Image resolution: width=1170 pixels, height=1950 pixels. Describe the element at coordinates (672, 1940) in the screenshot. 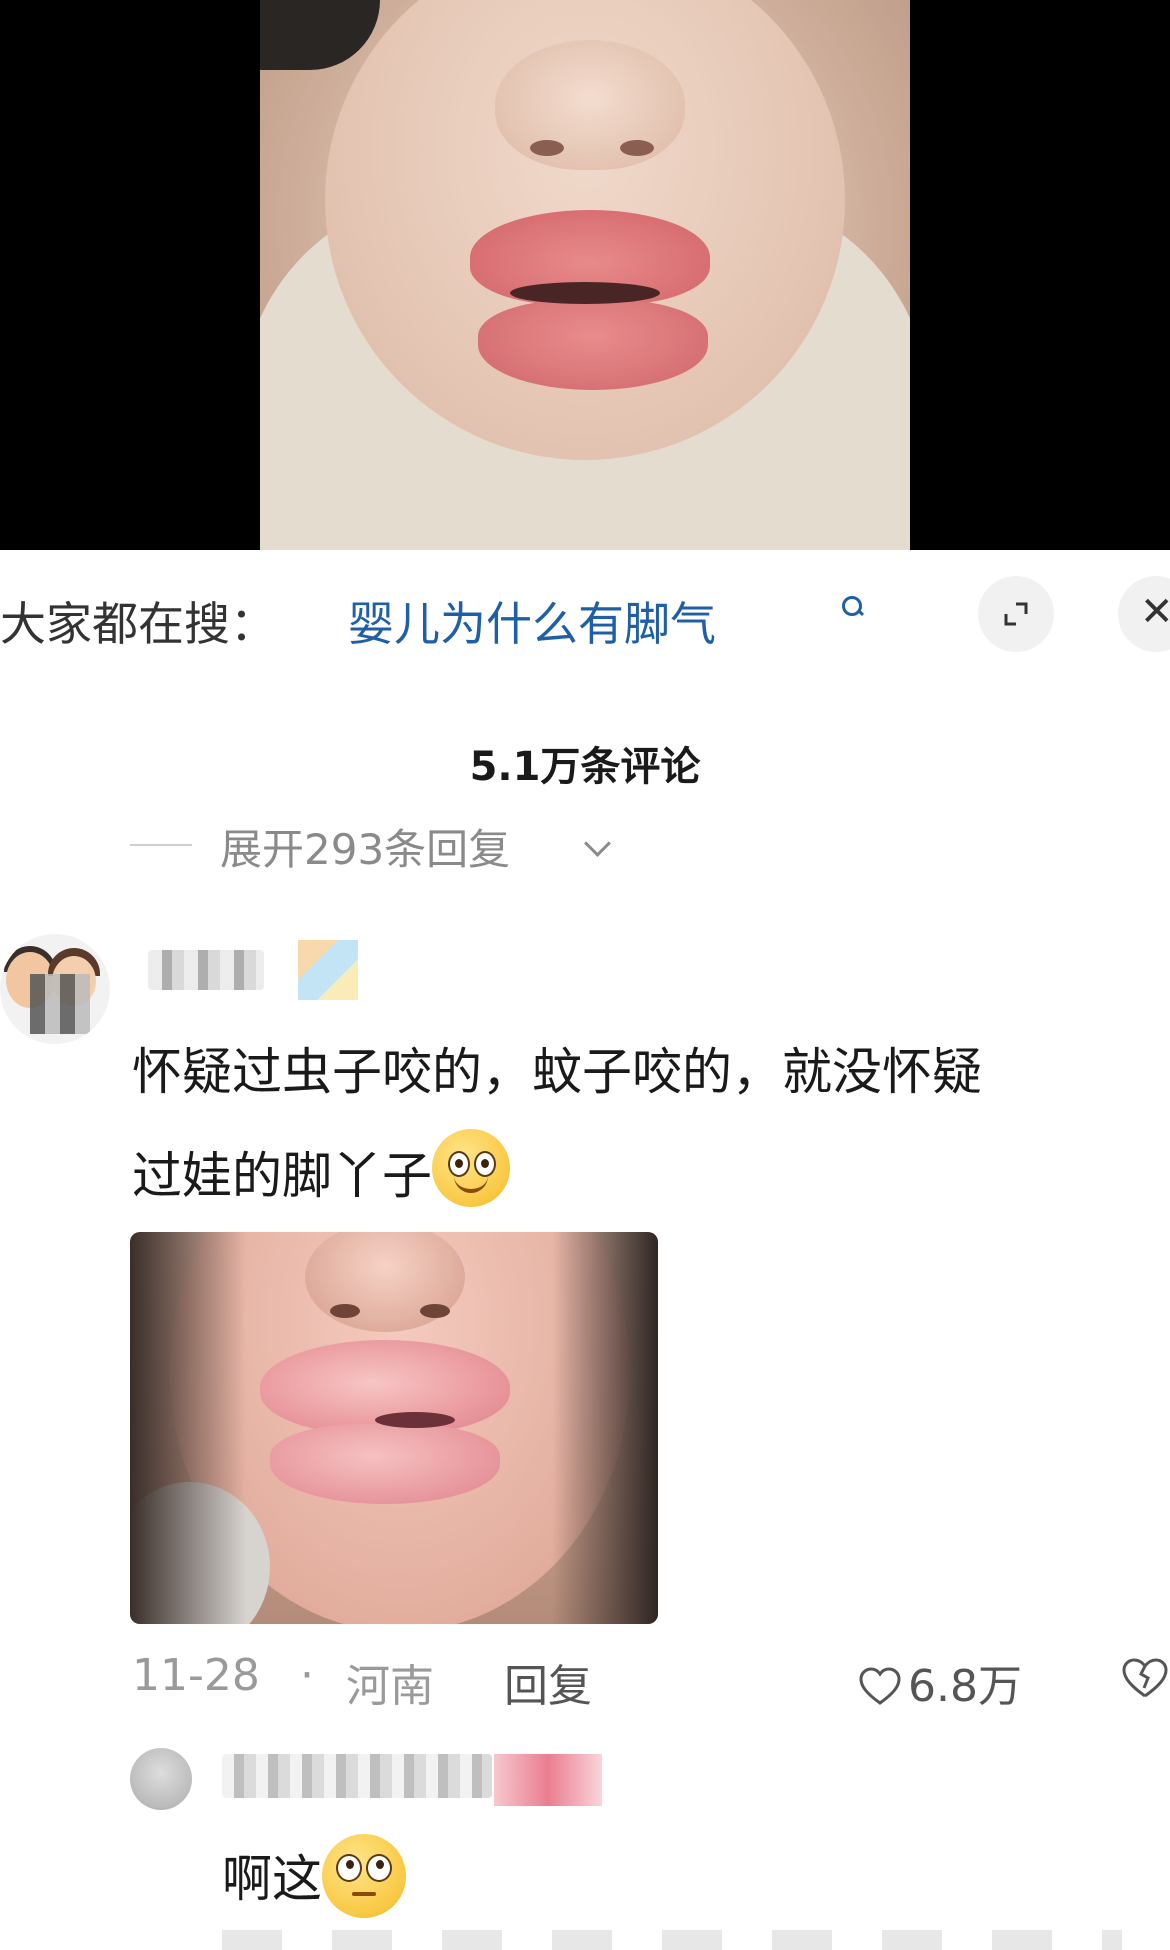

I see `reply-meta-cutoff` at that location.